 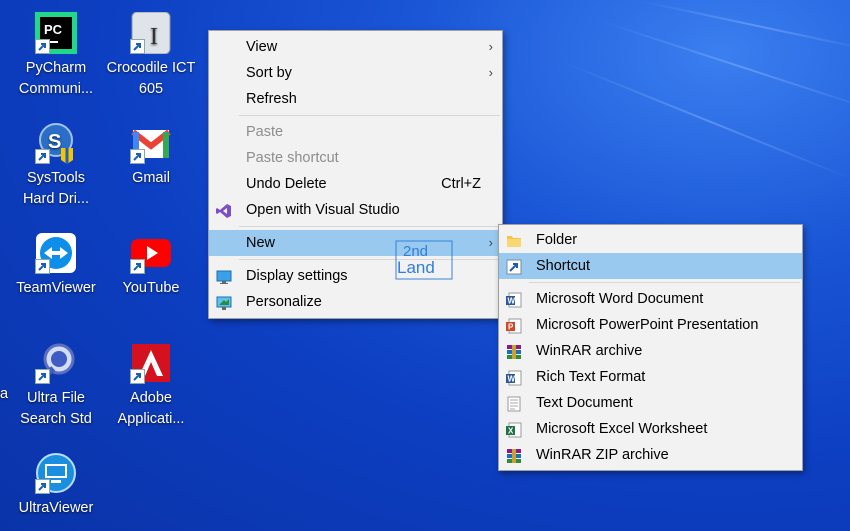 What do you see at coordinates (650, 403) in the screenshot?
I see `submenu-item-text: Text Document` at bounding box center [650, 403].